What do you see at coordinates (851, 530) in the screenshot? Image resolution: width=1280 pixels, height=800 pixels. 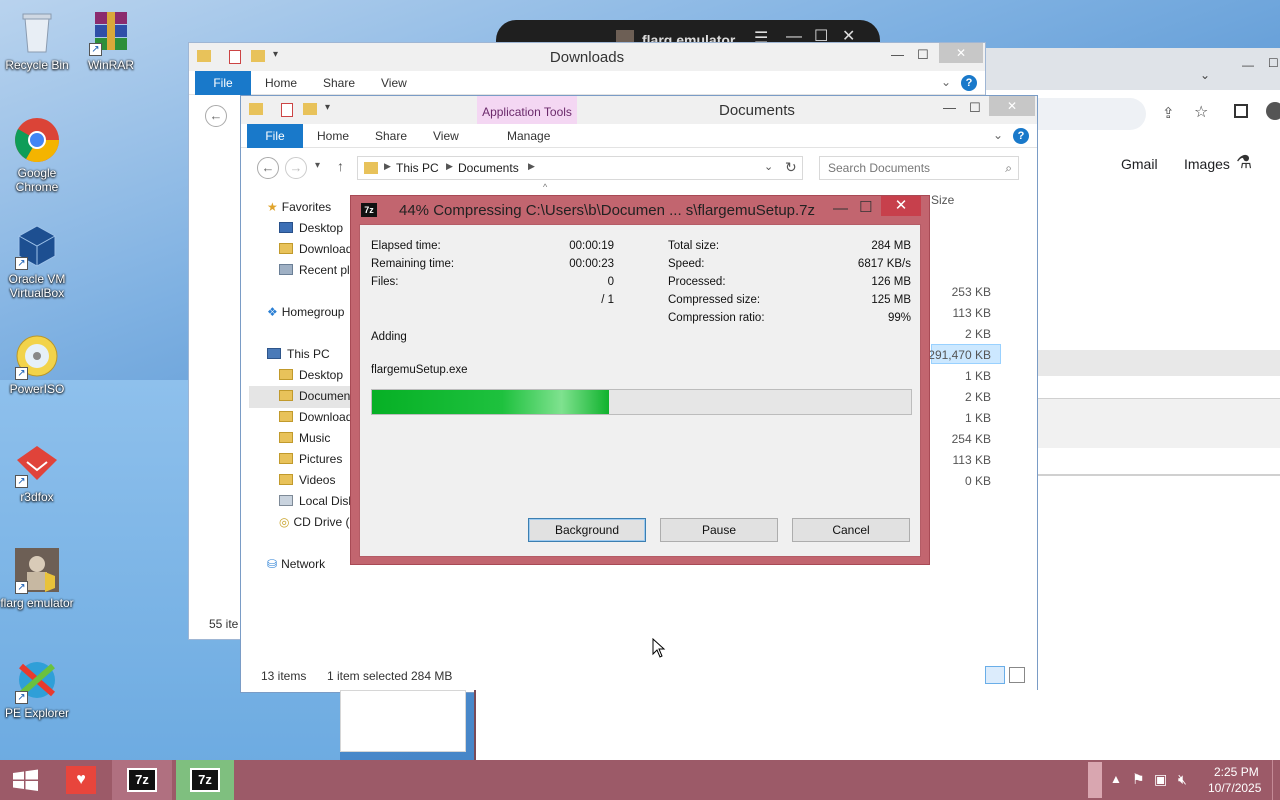 I see `cancel-button: Cancel` at bounding box center [851, 530].